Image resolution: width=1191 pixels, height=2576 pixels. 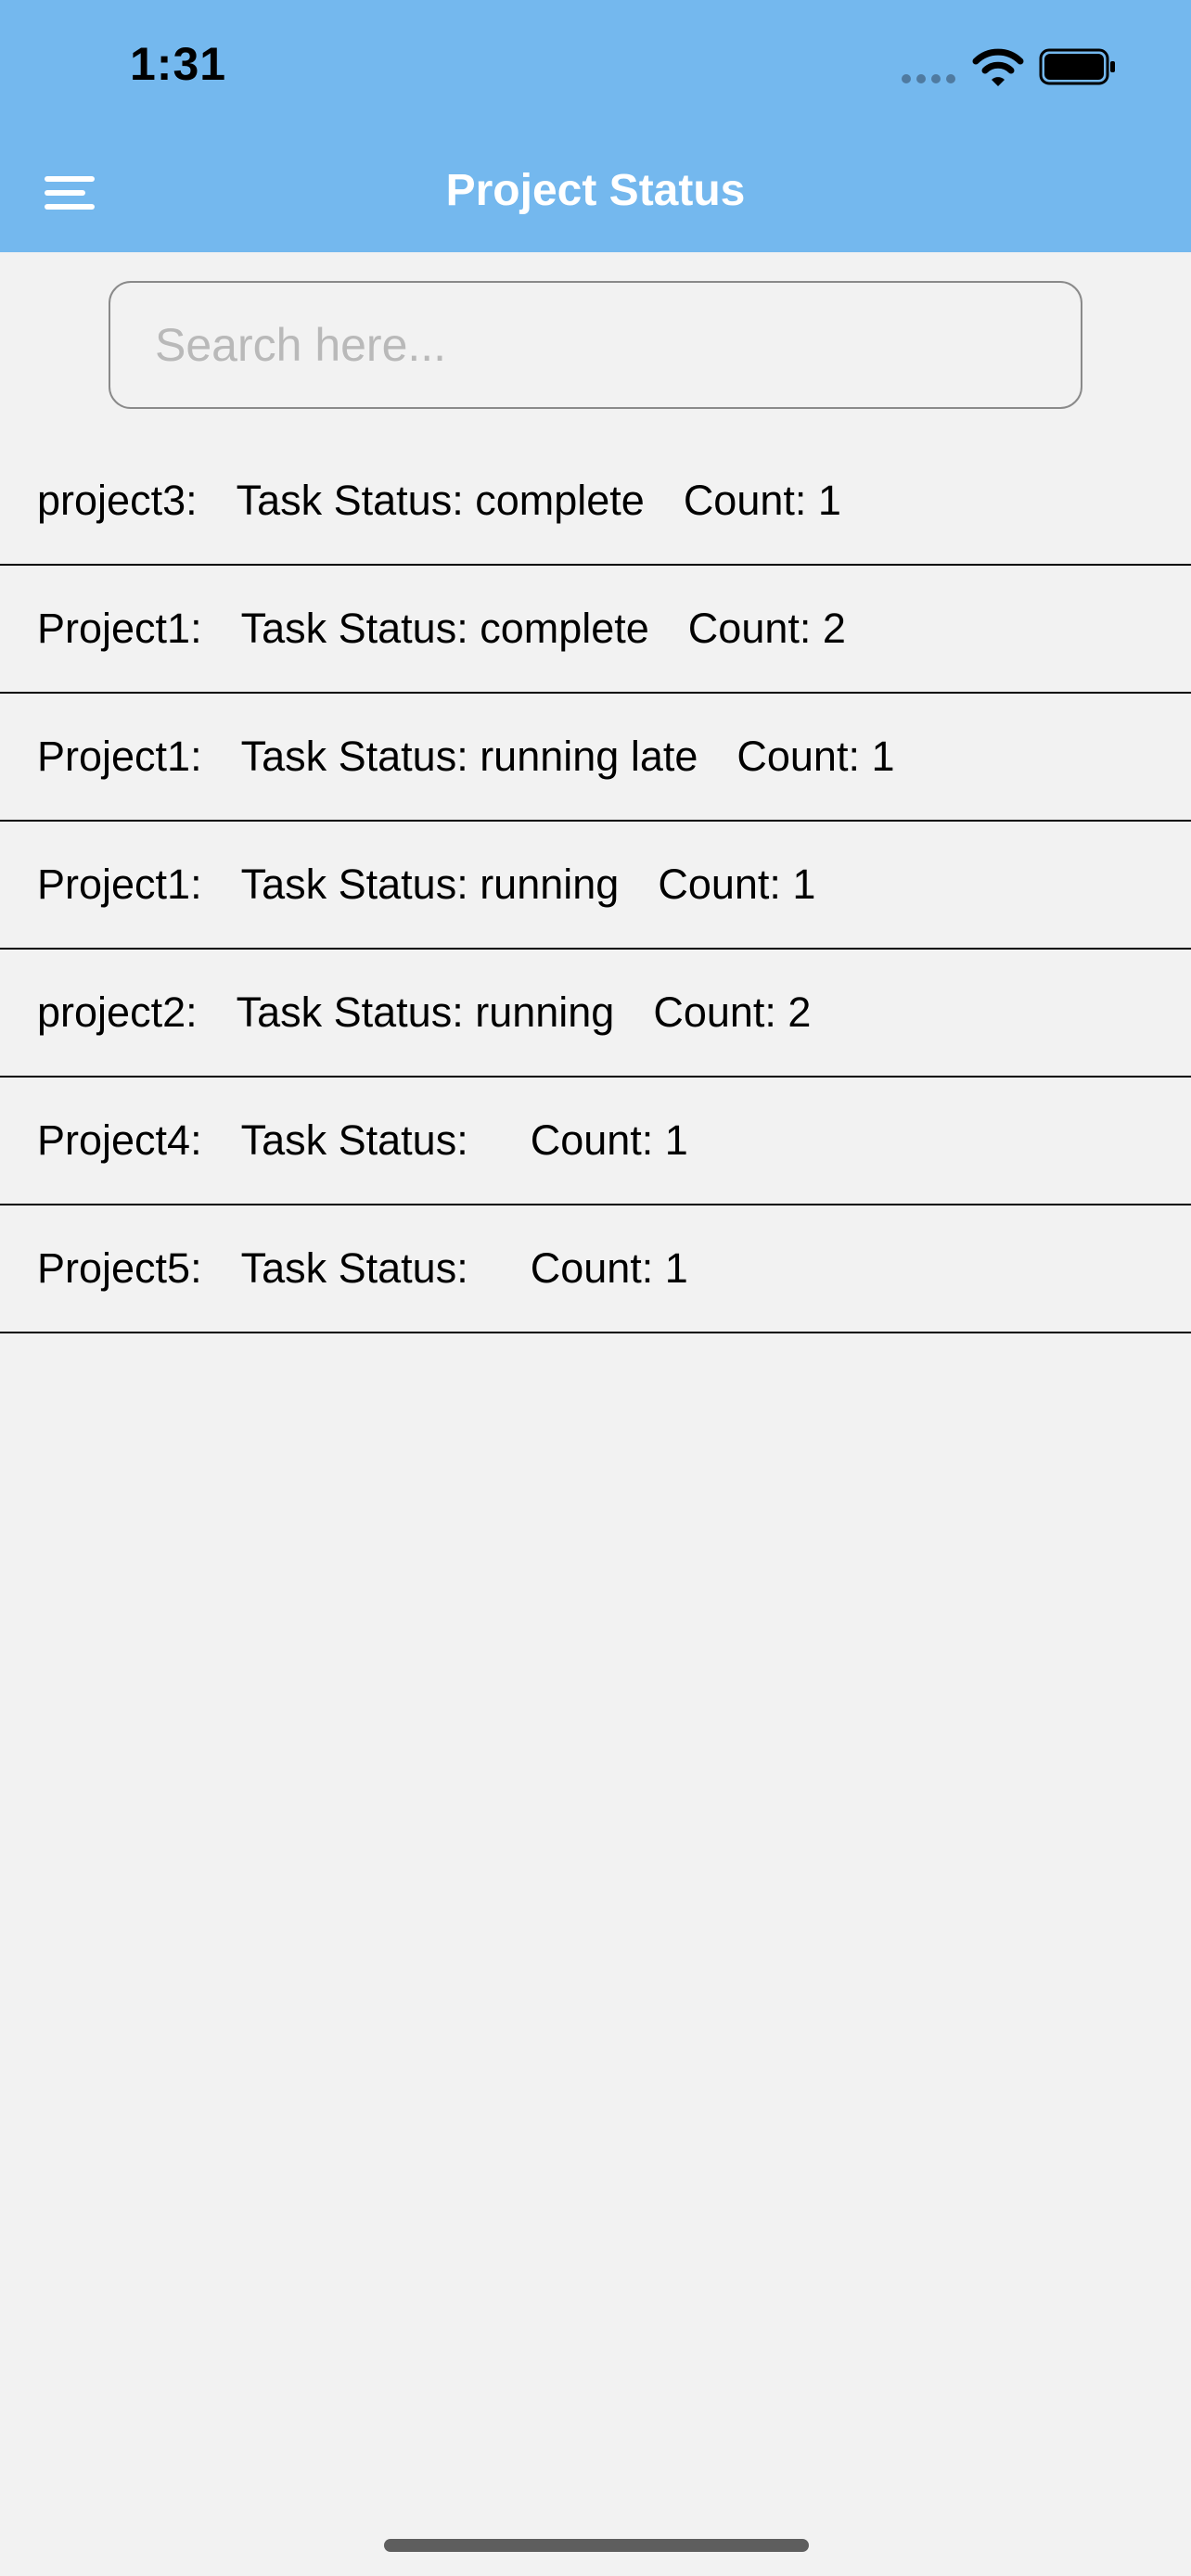 I want to click on list-item: Project1: Task Status: running Count: 1, so click(x=595, y=886).